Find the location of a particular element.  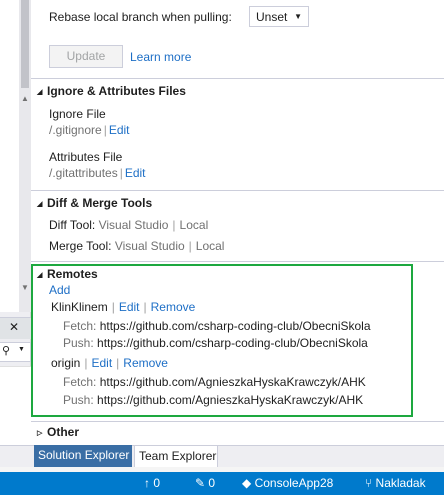

scroll-up-arrow-icon: ▲ is located at coordinates (25, 99).